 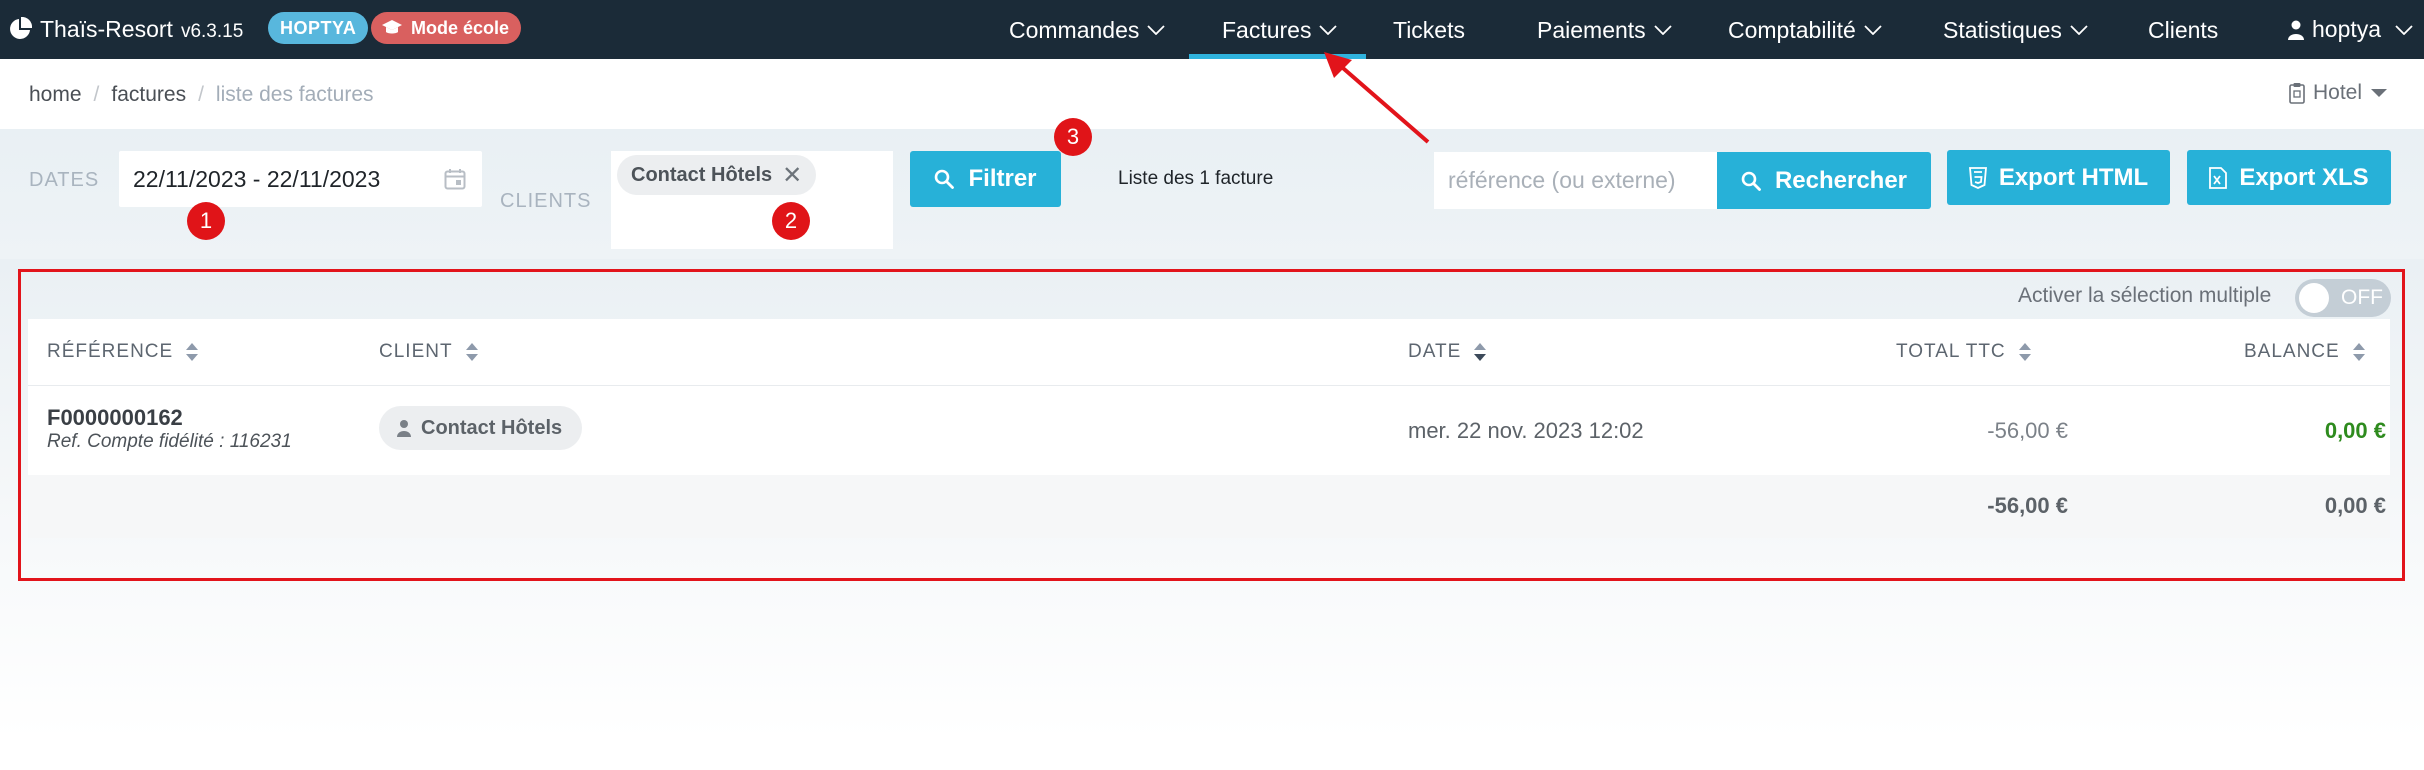 What do you see at coordinates (148, 95) in the screenshot?
I see `breadcrumb-factures: factures` at bounding box center [148, 95].